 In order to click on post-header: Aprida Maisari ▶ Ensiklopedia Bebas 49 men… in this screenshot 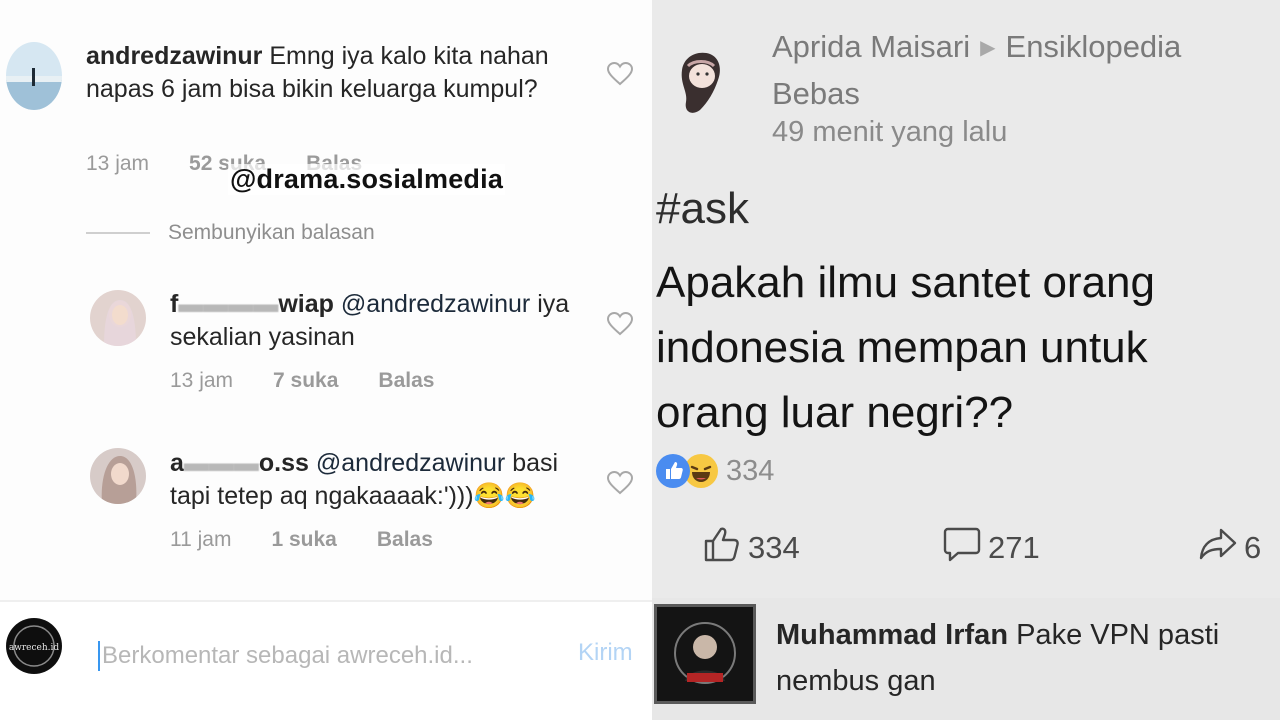, I will do `click(966, 85)`.